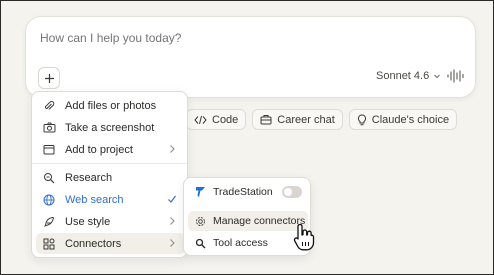 The height and width of the screenshot is (275, 494). What do you see at coordinates (109, 163) in the screenshot?
I see `menu-divider` at bounding box center [109, 163].